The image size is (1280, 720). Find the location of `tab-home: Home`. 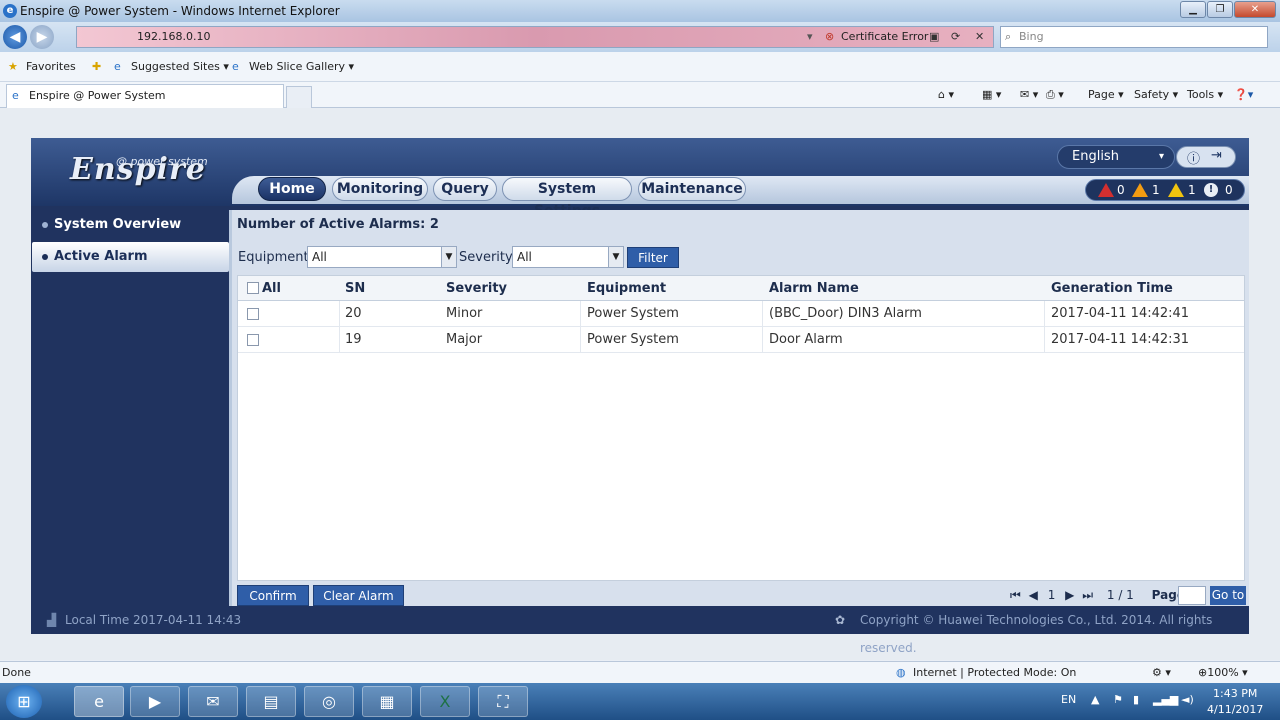

tab-home: Home is located at coordinates (292, 189).